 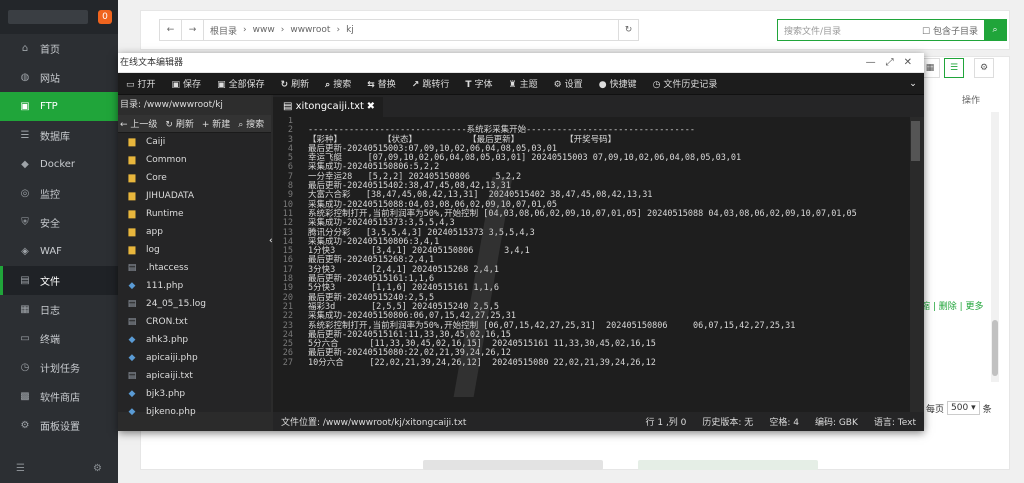 I want to click on sidebar-item-13: ⚙ 面板设置, so click(x=59, y=425).